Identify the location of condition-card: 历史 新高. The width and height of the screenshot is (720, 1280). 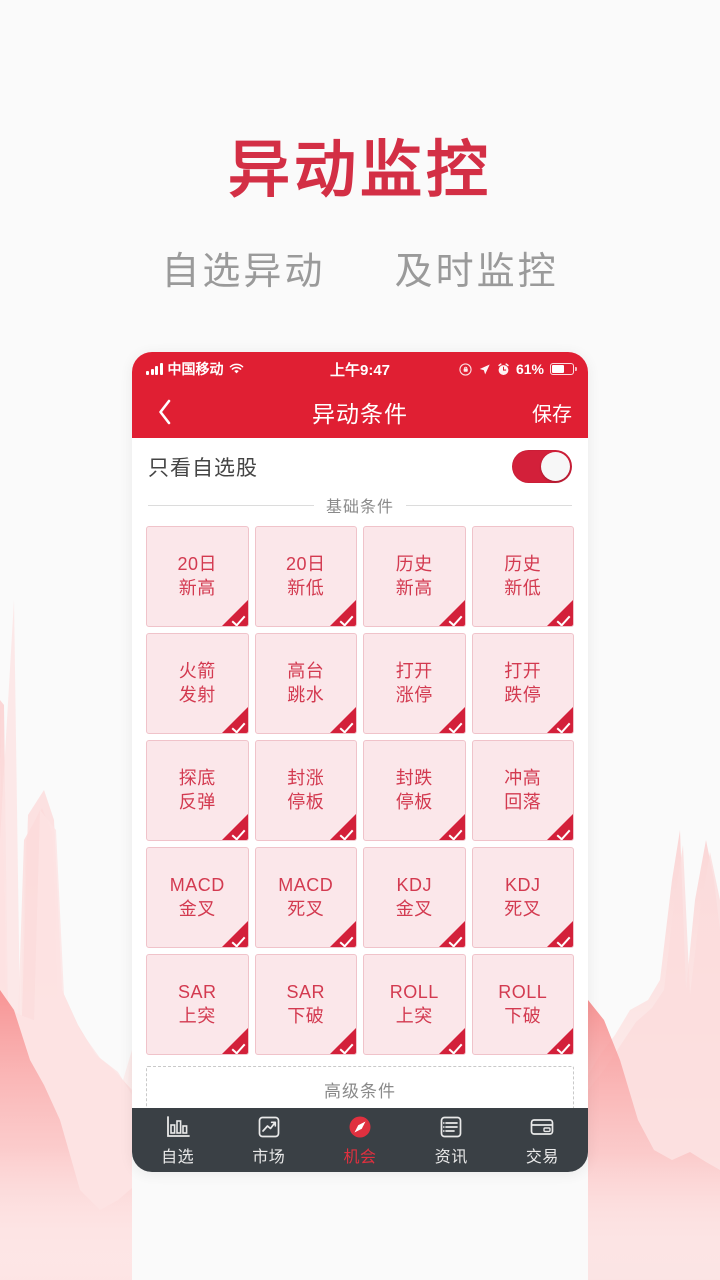
(414, 576).